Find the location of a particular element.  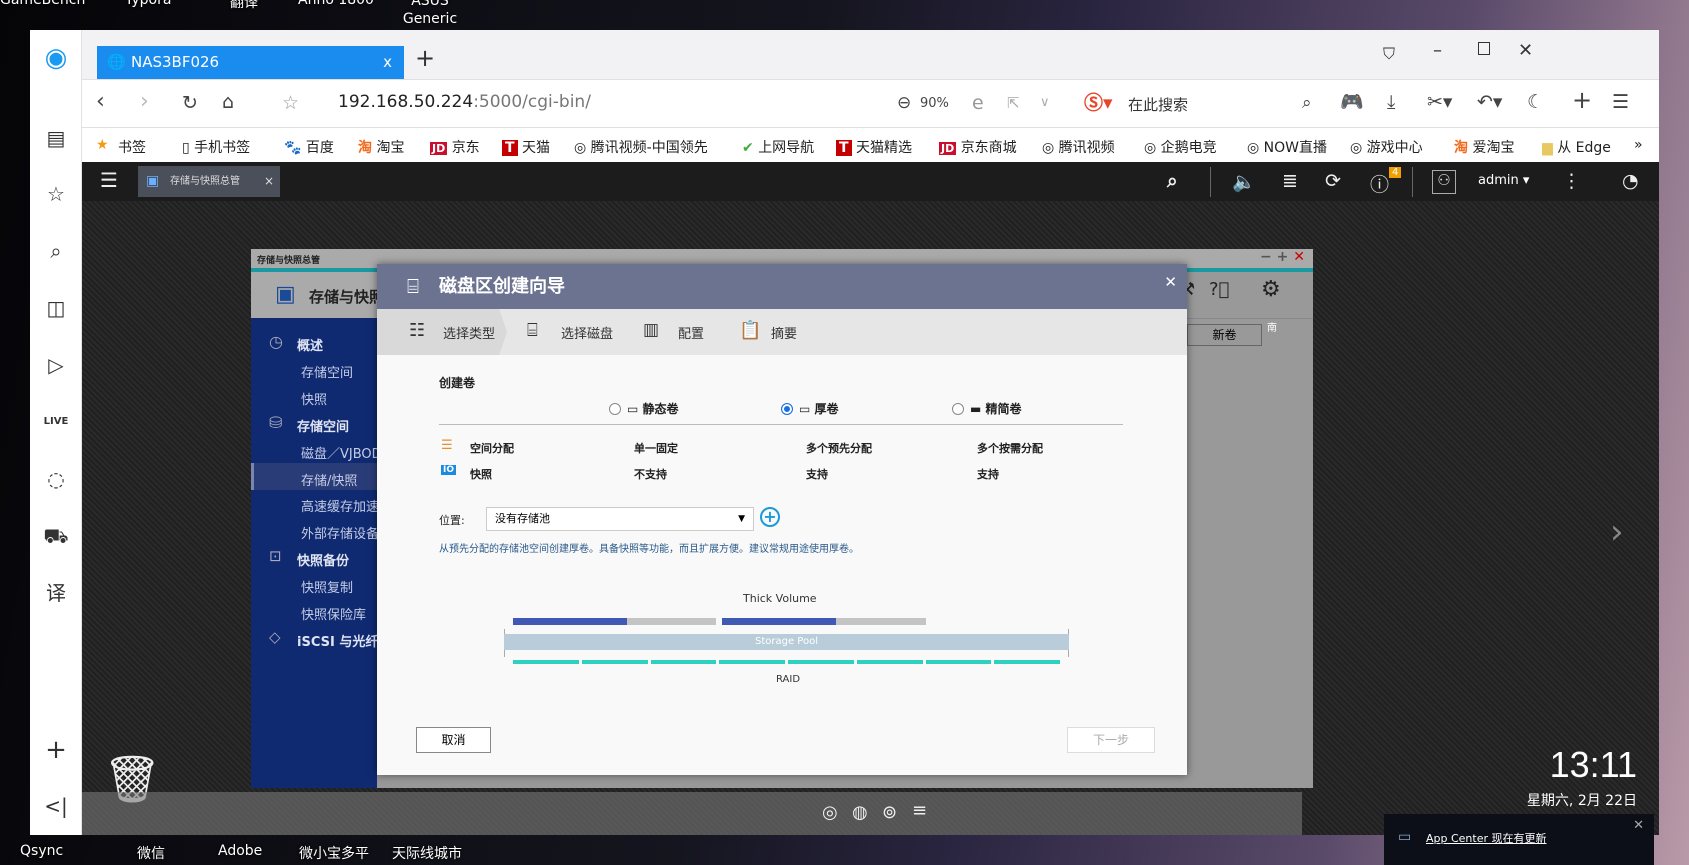

wizard-close-button: ✕ is located at coordinates (1170, 282).